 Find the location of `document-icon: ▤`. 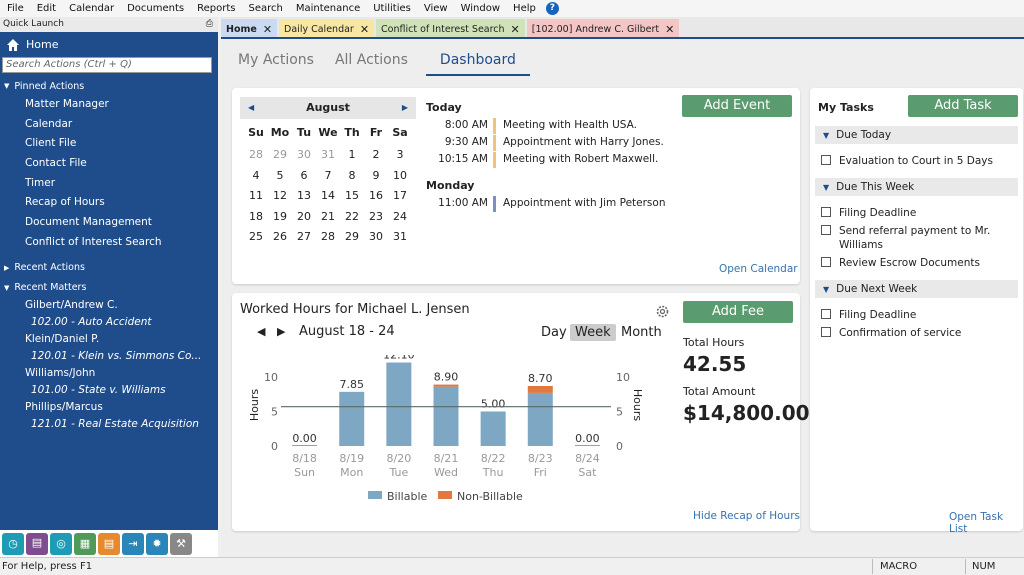

document-icon: ▤ is located at coordinates (109, 543).